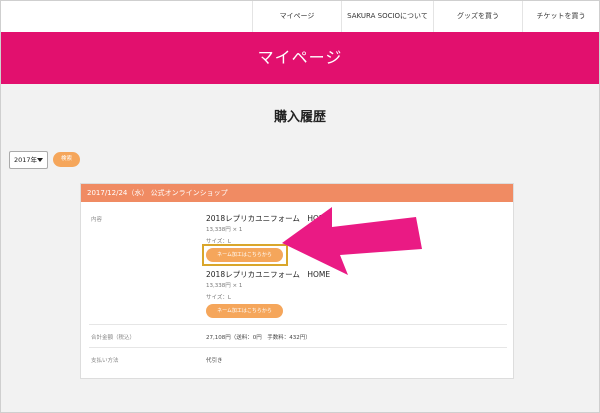 The image size is (600, 413). I want to click on nav-item-tickets: チケットを買う, so click(560, 16).